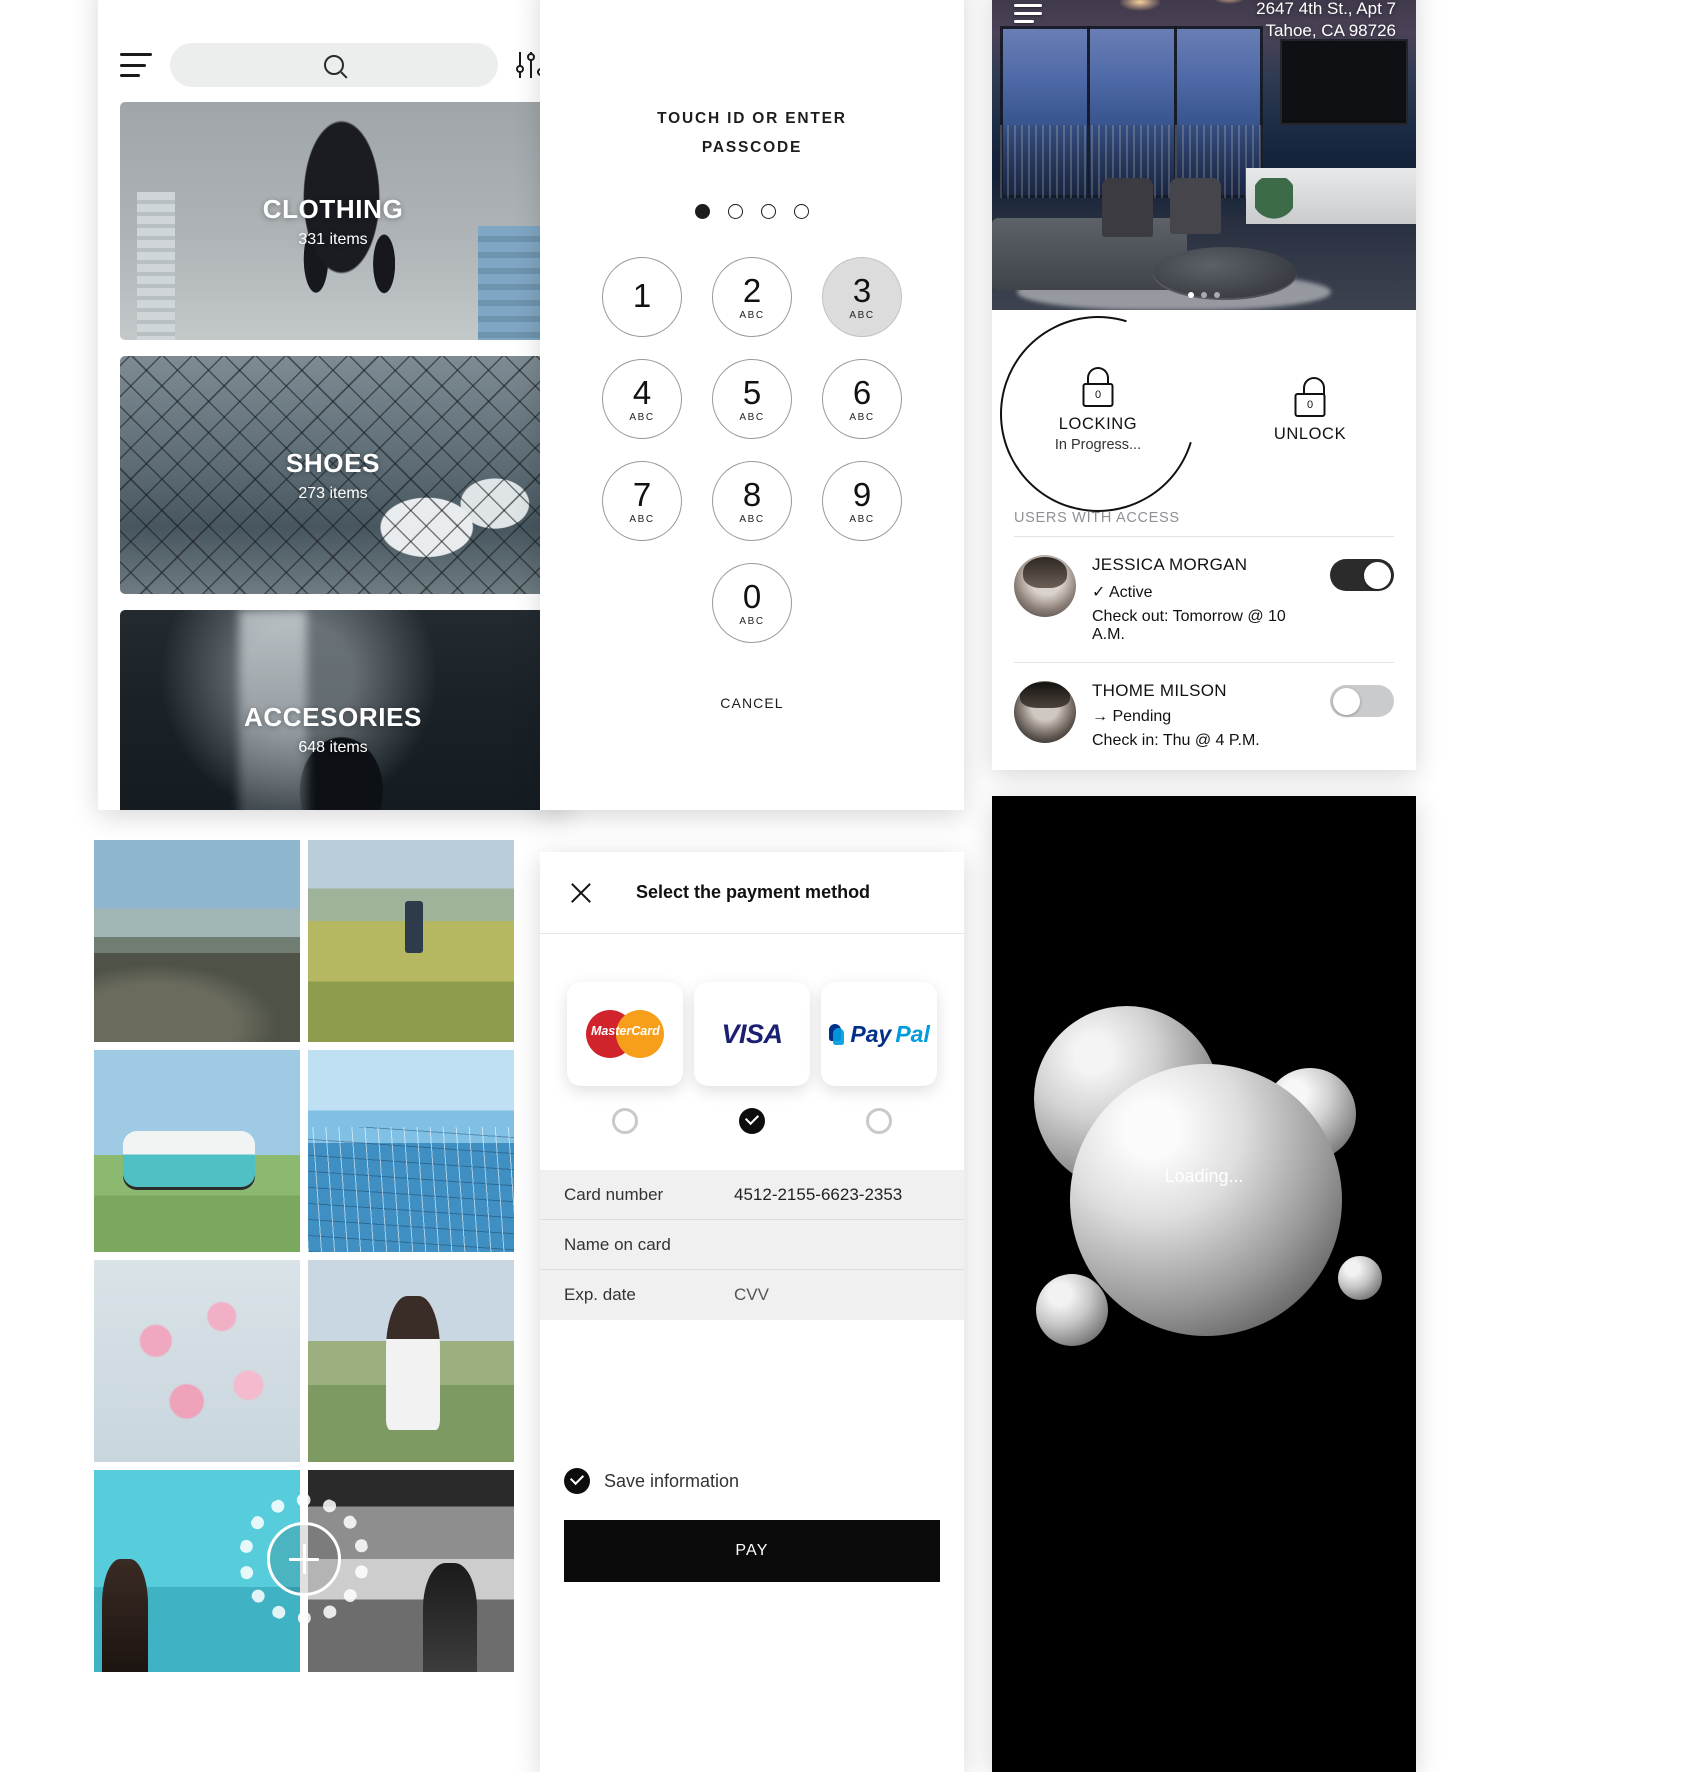  Describe the element at coordinates (862, 501) in the screenshot. I see `keypad-key-9: 9 ABC` at that location.